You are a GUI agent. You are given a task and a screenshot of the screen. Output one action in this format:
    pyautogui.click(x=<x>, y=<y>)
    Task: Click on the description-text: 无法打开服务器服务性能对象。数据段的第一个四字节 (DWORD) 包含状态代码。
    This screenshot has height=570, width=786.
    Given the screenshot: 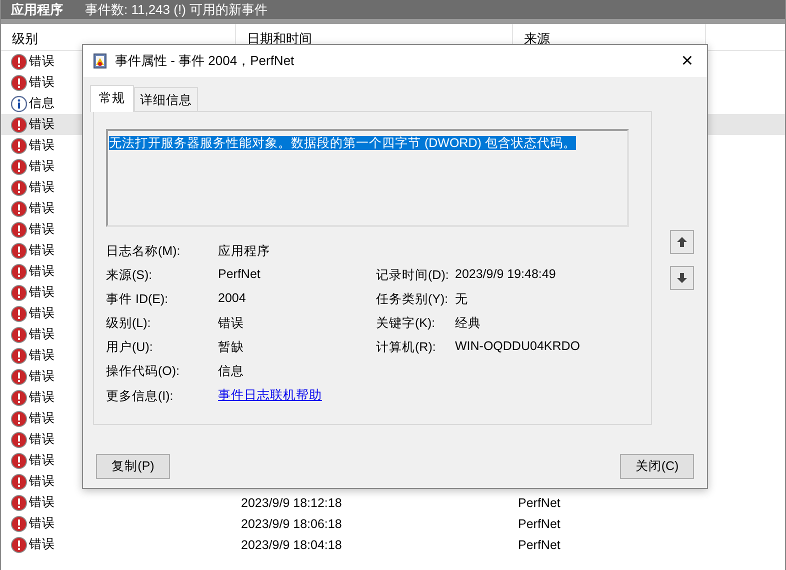 What is the action you would take?
    pyautogui.click(x=342, y=143)
    